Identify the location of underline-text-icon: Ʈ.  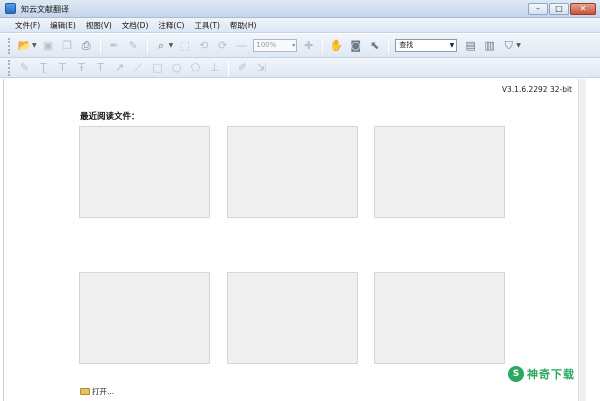
(44, 68).